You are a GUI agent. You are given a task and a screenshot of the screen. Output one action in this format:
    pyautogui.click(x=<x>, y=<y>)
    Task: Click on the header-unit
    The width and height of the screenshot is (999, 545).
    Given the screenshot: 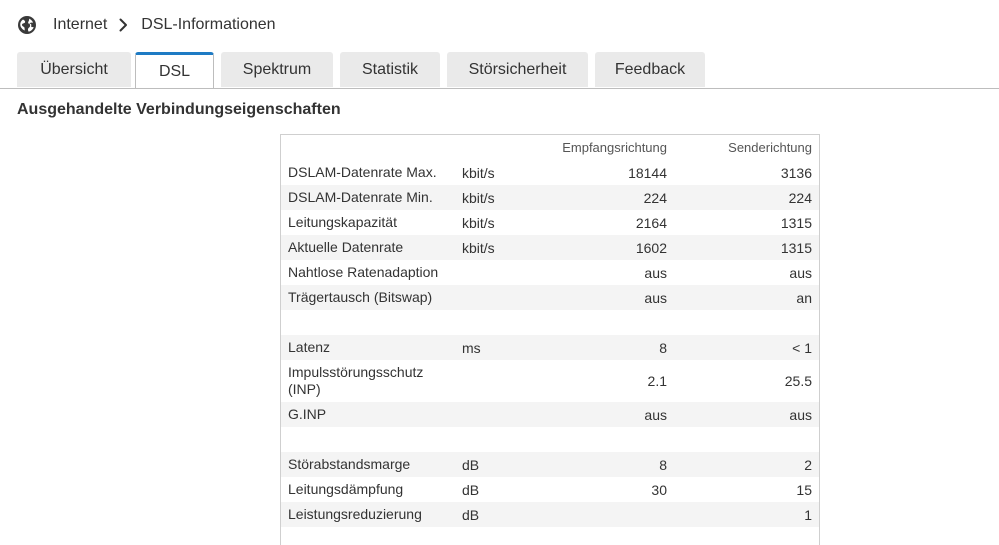 What is the action you would take?
    pyautogui.click(x=492, y=147)
    